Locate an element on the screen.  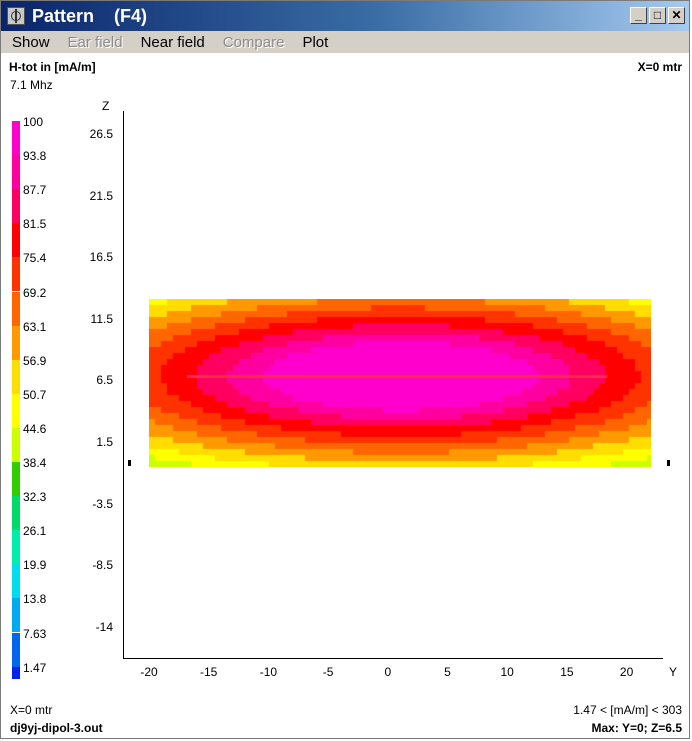
menu-near-field: Near field is located at coordinates (173, 42).